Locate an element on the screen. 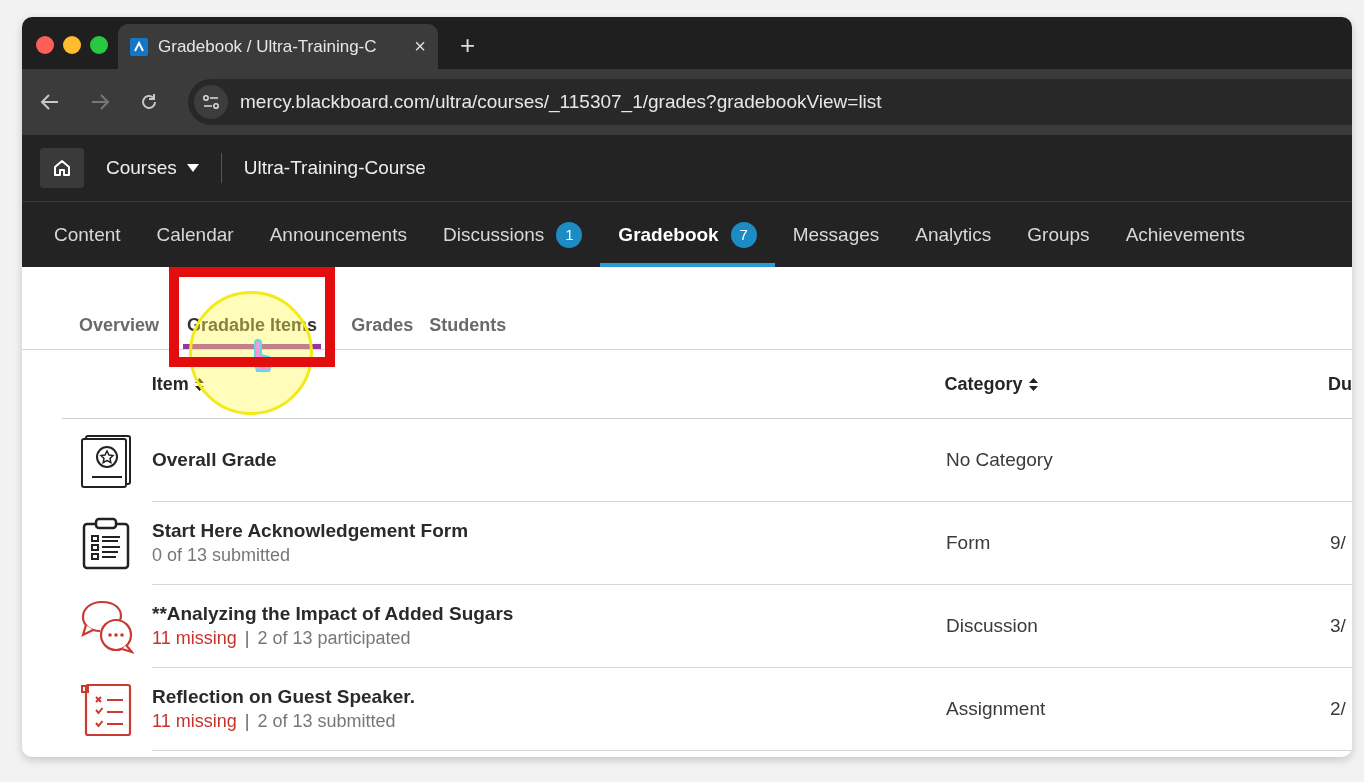  item-link: **Analyzing the Impact of Added Sugars is located at coordinates (333, 614).